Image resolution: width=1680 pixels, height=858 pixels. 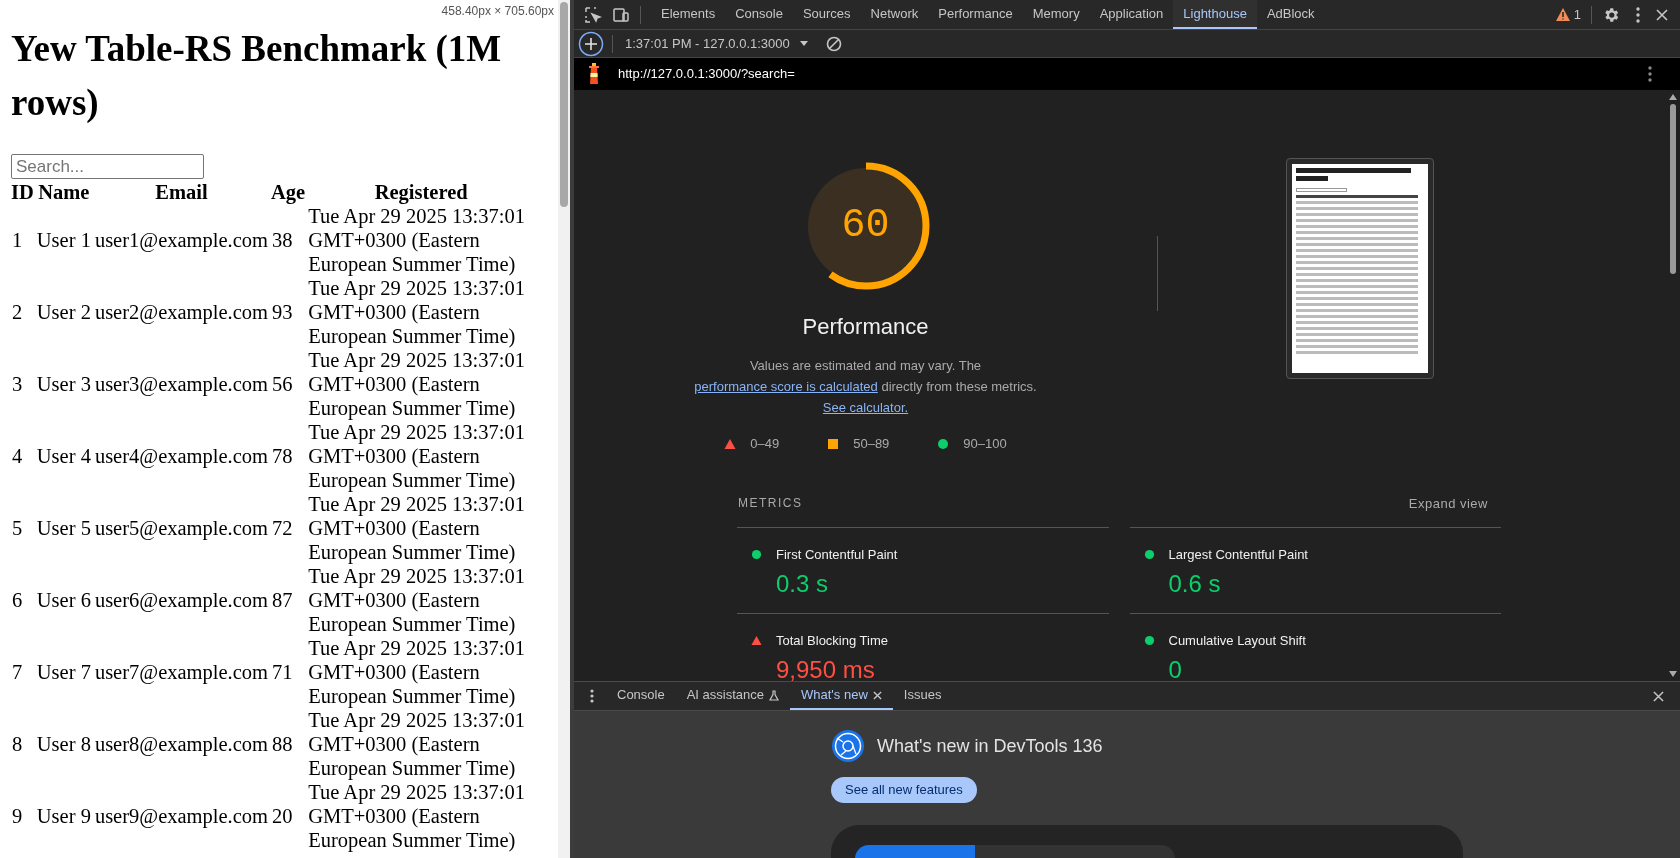 I want to click on circle-logo-icon, so click(x=848, y=746).